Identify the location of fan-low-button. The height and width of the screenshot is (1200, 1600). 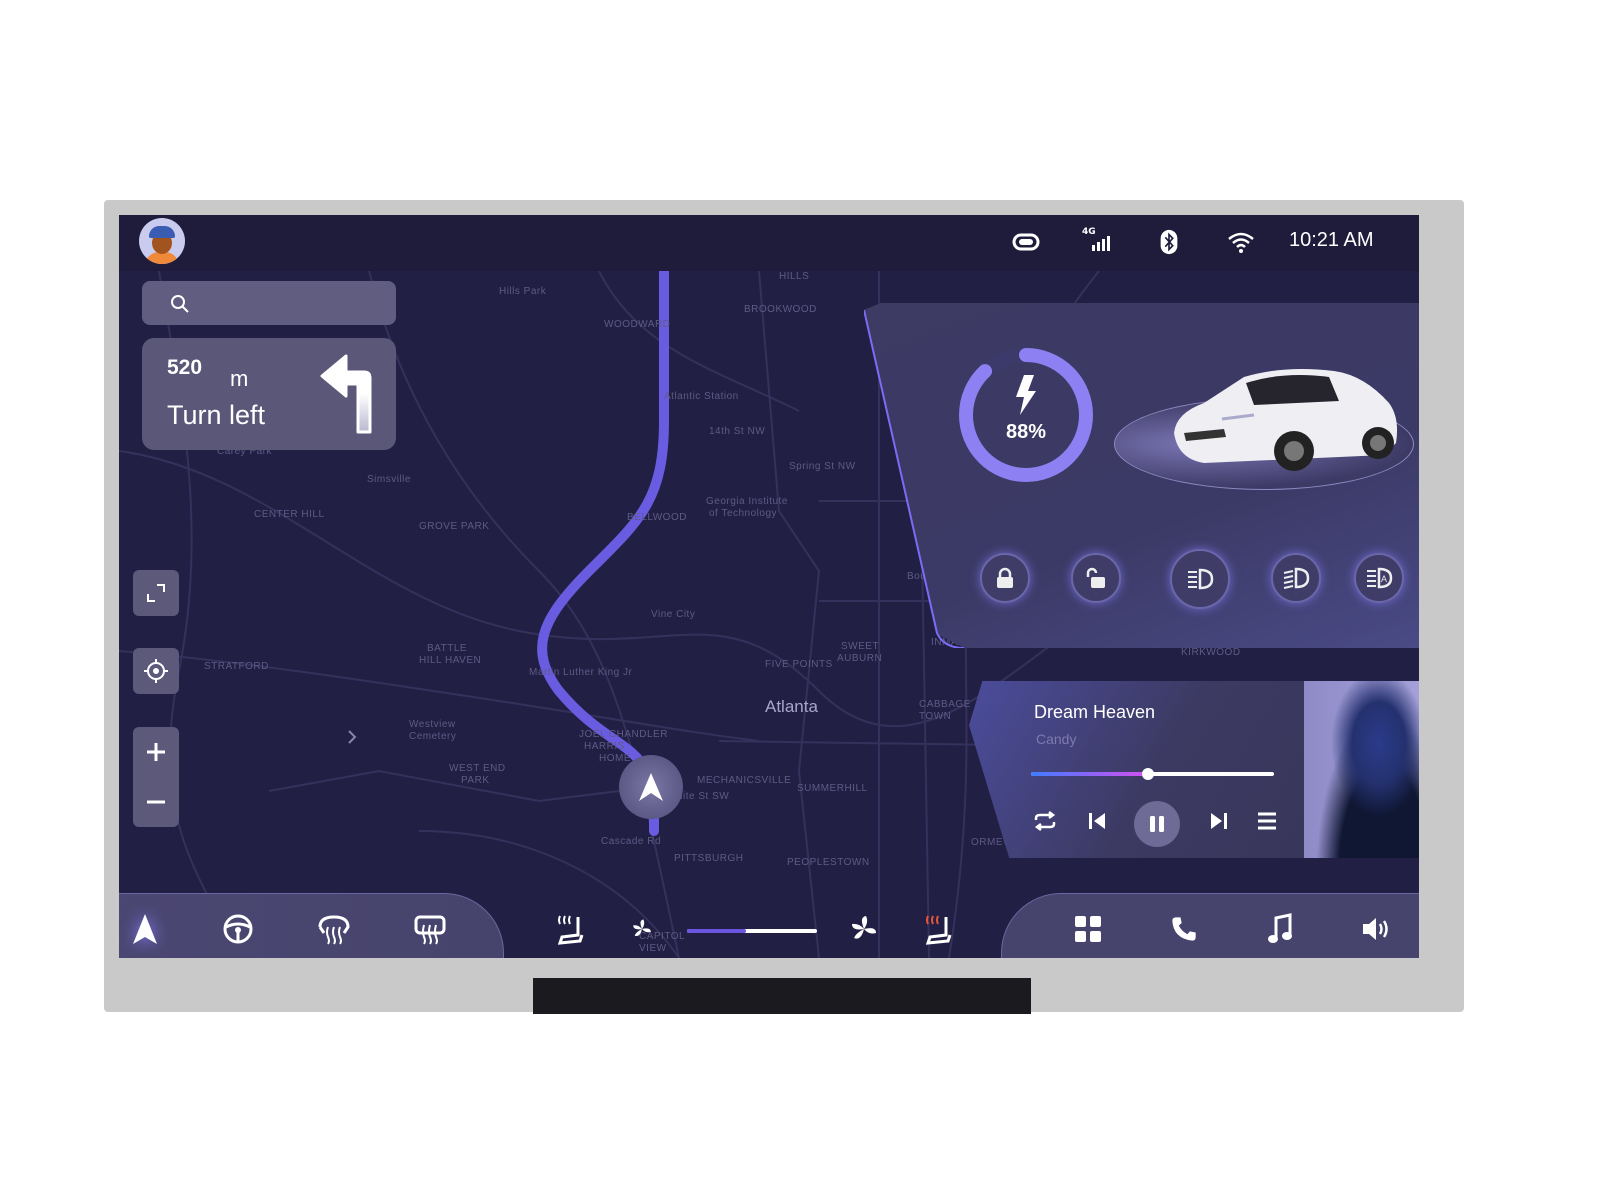
(642, 929).